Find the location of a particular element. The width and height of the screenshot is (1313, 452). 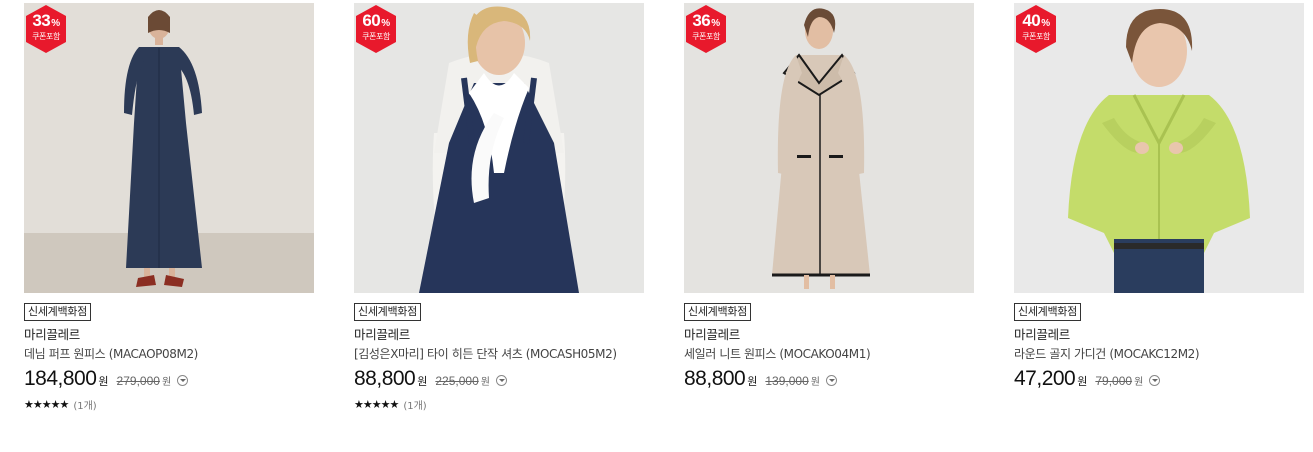

price-row: 47,200 원 79,000 원 is located at coordinates (1159, 381).